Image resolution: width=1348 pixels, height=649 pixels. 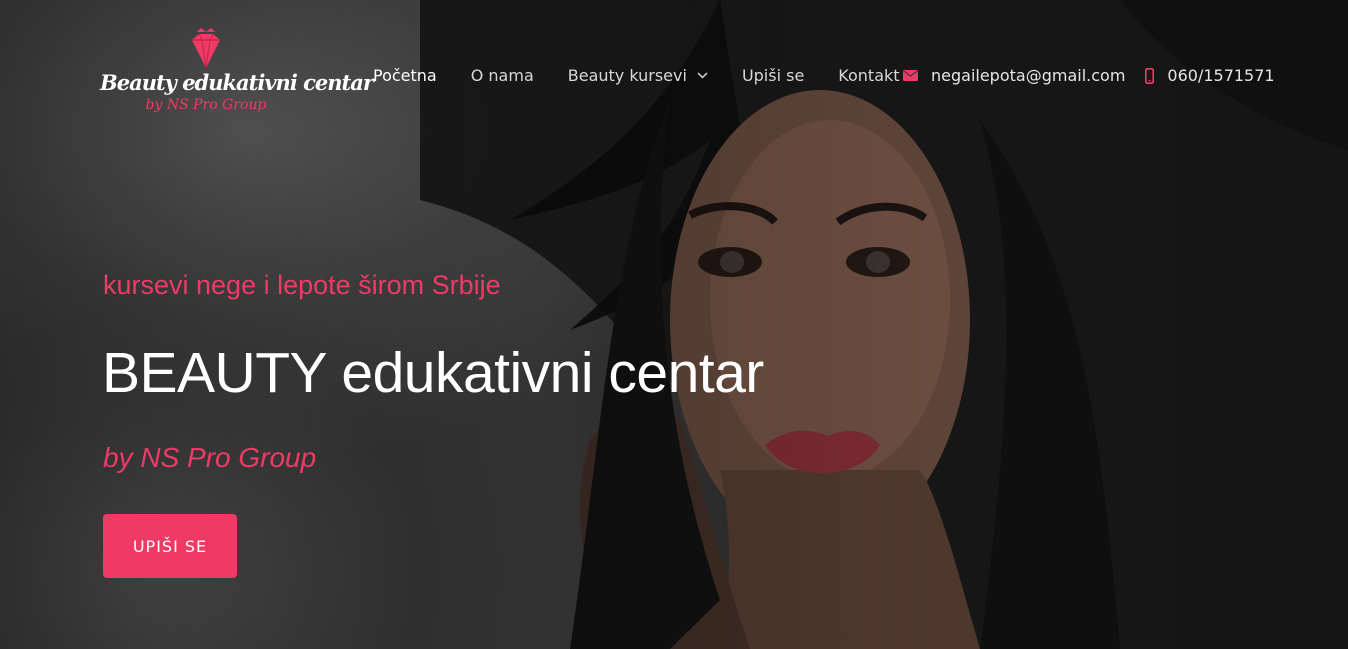 I want to click on header-contact: negailepota@gmail.com 060/1571571, so click(x=1089, y=75).